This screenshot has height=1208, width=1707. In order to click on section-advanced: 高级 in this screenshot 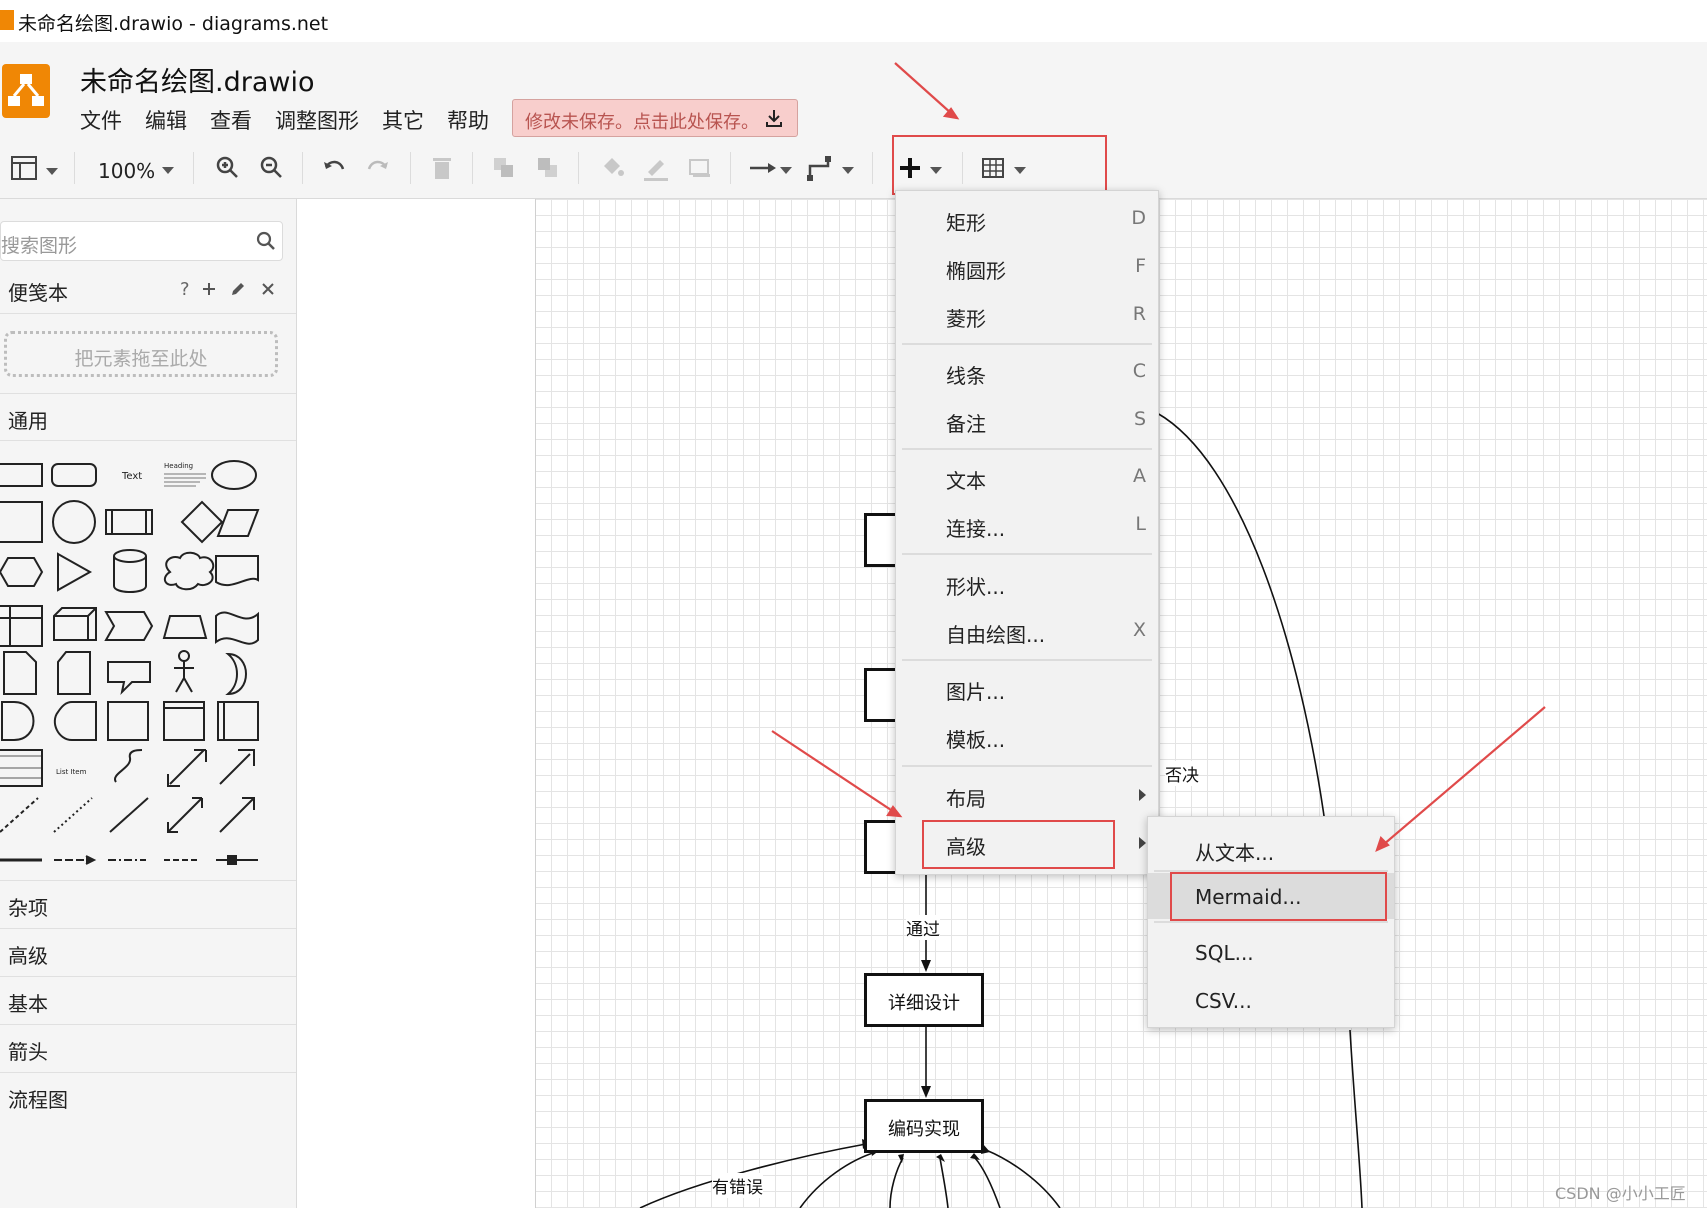, I will do `click(28, 954)`.